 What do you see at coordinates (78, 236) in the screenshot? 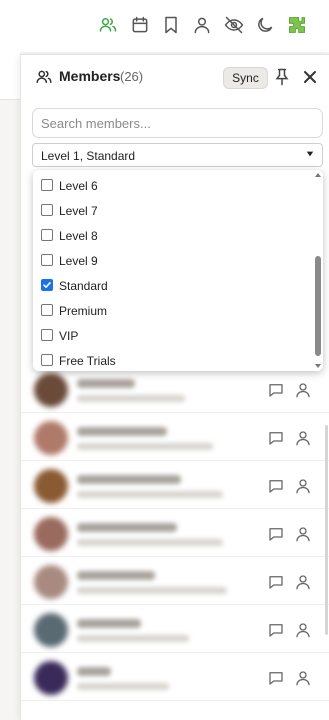
I see `option-label: Level 8` at bounding box center [78, 236].